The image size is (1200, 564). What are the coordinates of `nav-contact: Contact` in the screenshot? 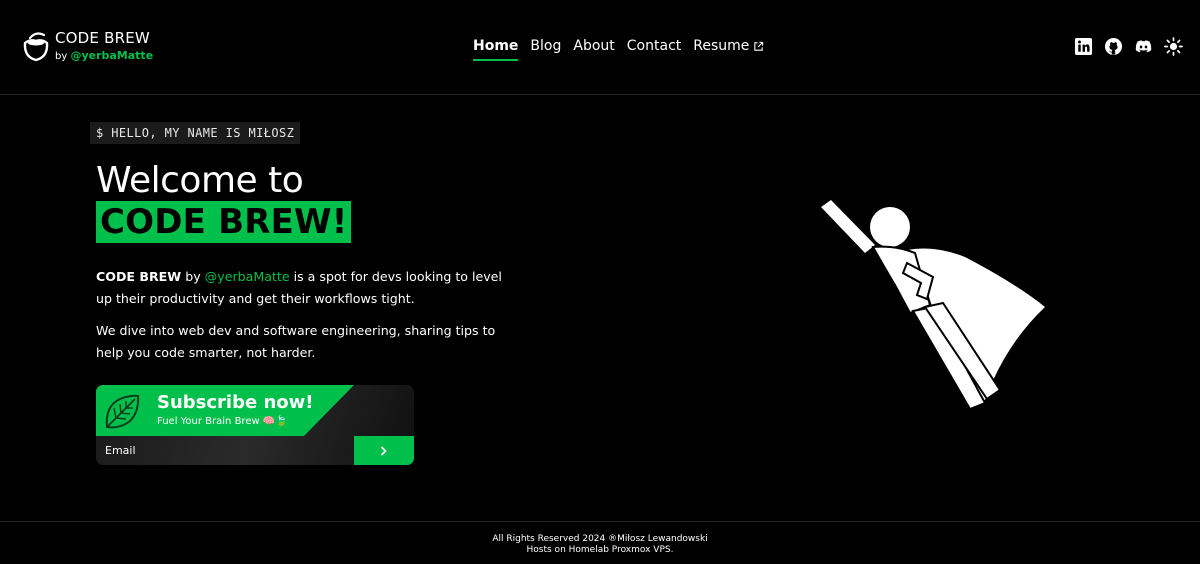 It's located at (654, 49).